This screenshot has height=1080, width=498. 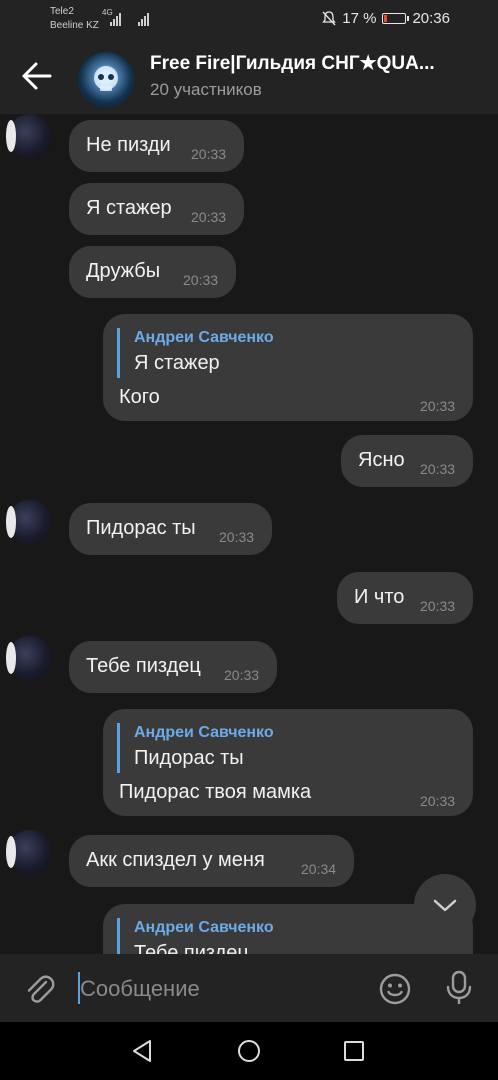 I want to click on mute-bell-icon, so click(x=329, y=18).